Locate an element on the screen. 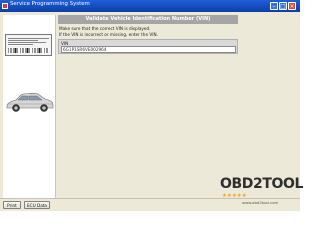 The width and height of the screenshot is (320, 240). watermark-logo: OBD2TOOL ★★★★★ www.obd2tool.com is located at coordinates (261, 191).